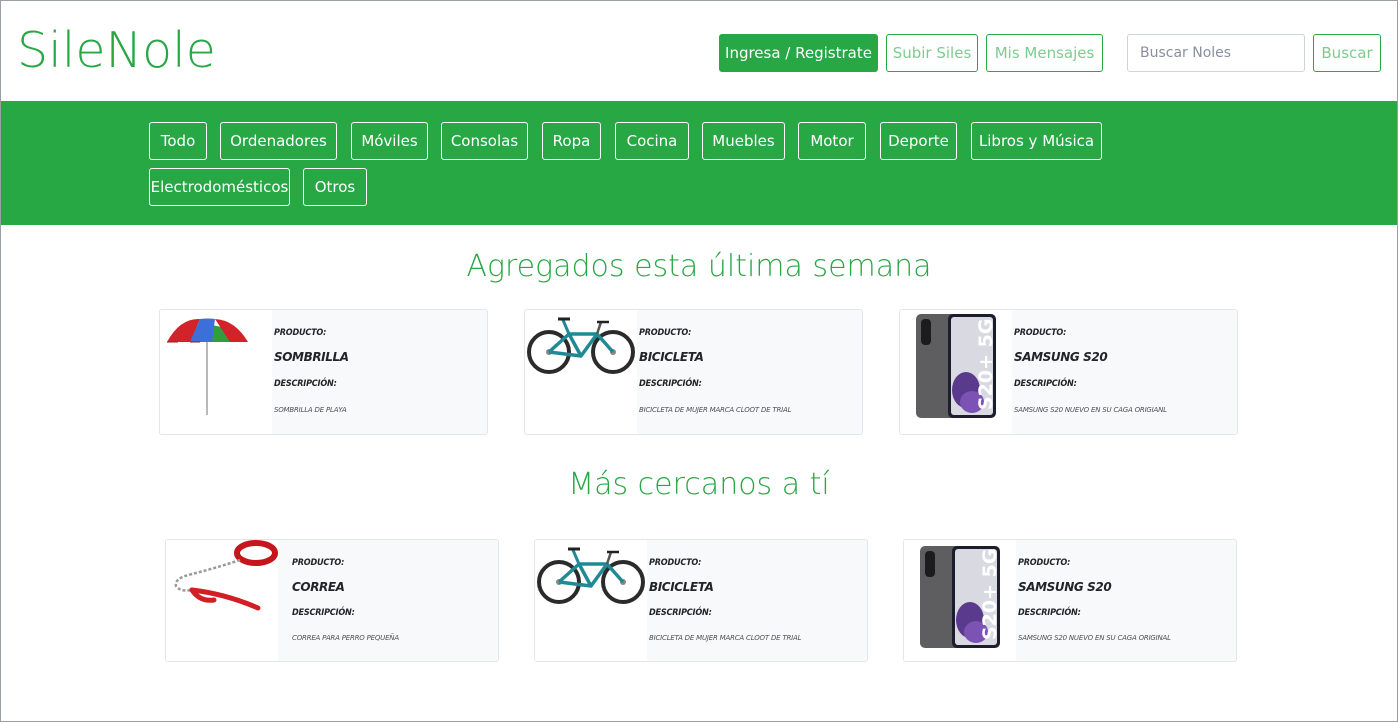  I want to click on category-consolas: Consolas, so click(484, 141).